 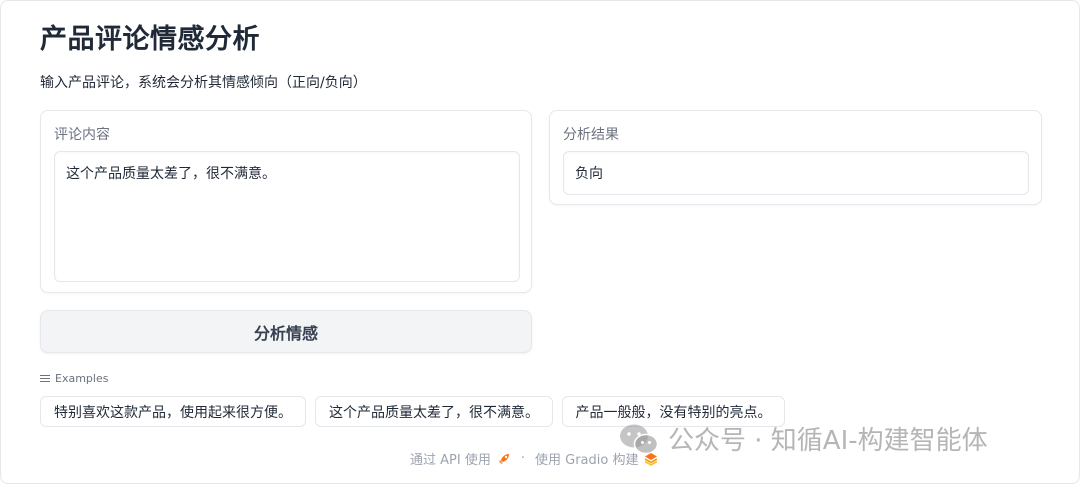 What do you see at coordinates (287, 216) in the screenshot?
I see `review-input-textarea: 这个产品质量太差了，很不满意。` at bounding box center [287, 216].